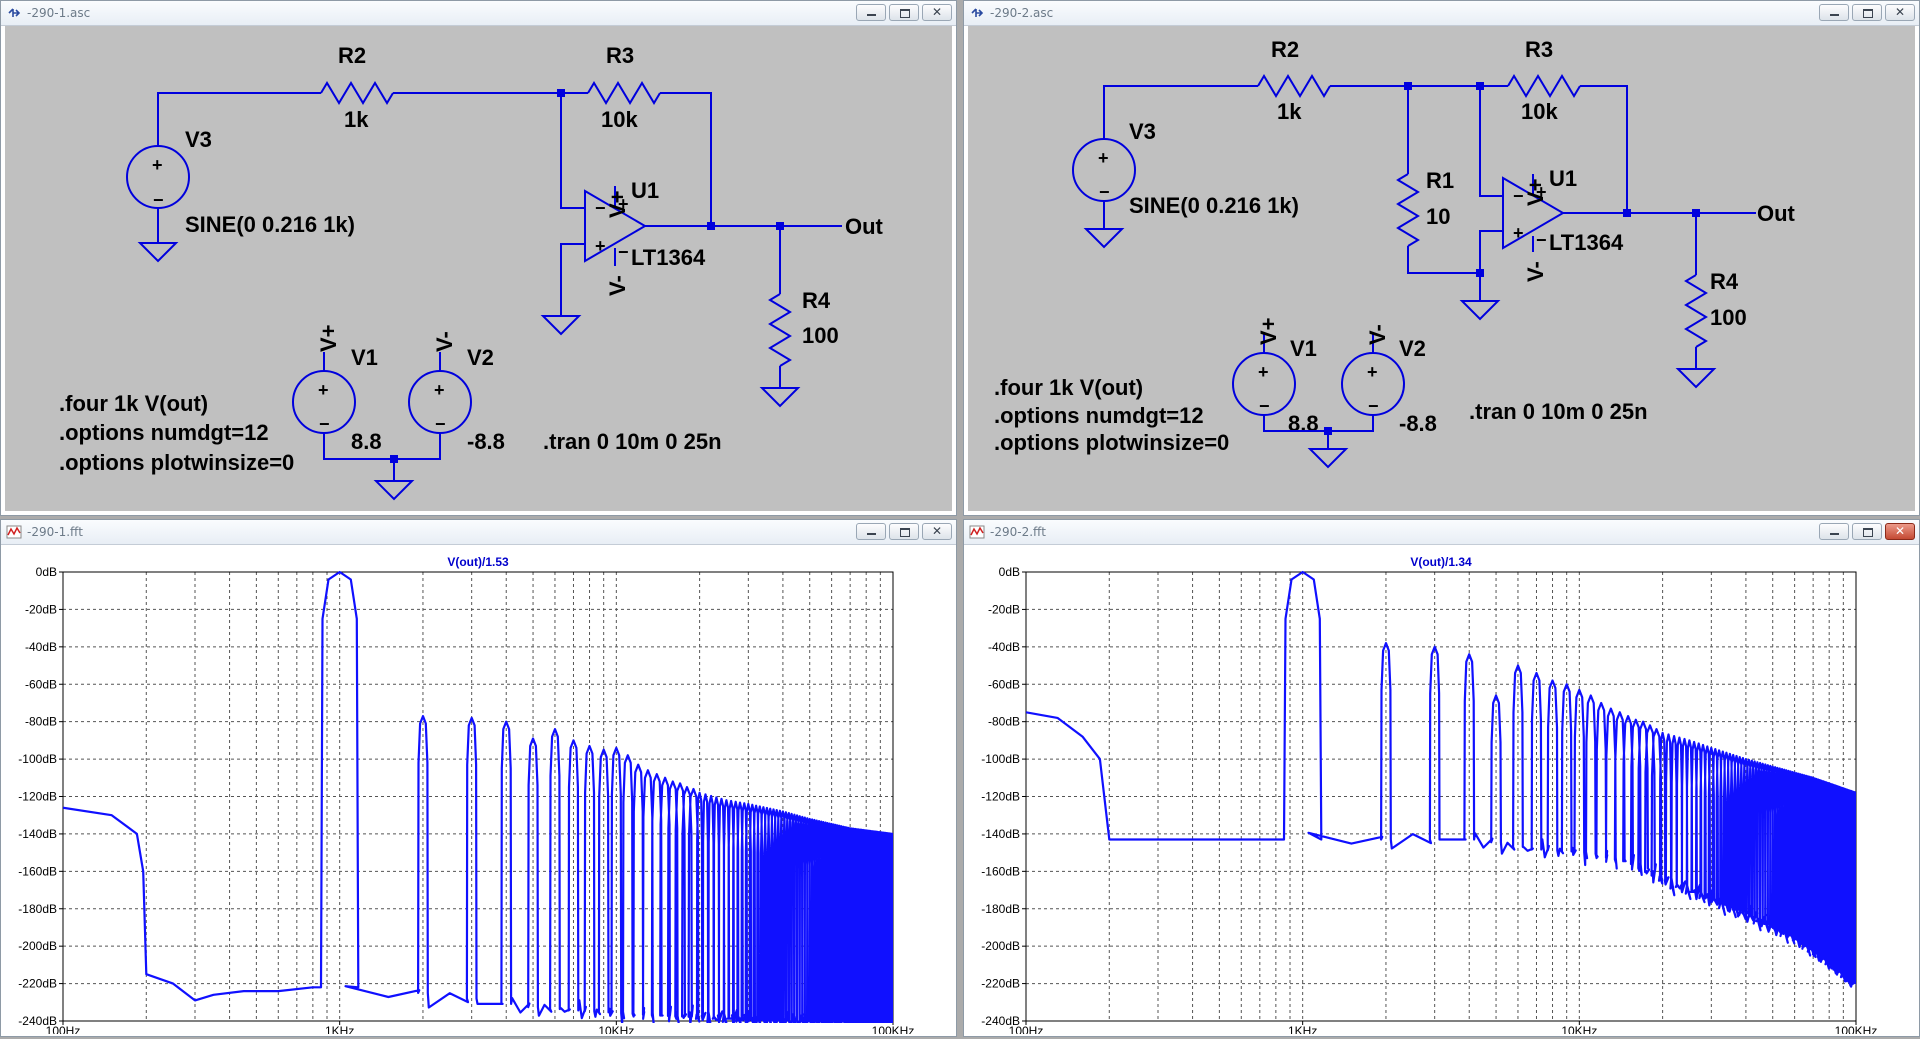  What do you see at coordinates (1000, 946) in the screenshot?
I see `y-tick-label: -200dB` at bounding box center [1000, 946].